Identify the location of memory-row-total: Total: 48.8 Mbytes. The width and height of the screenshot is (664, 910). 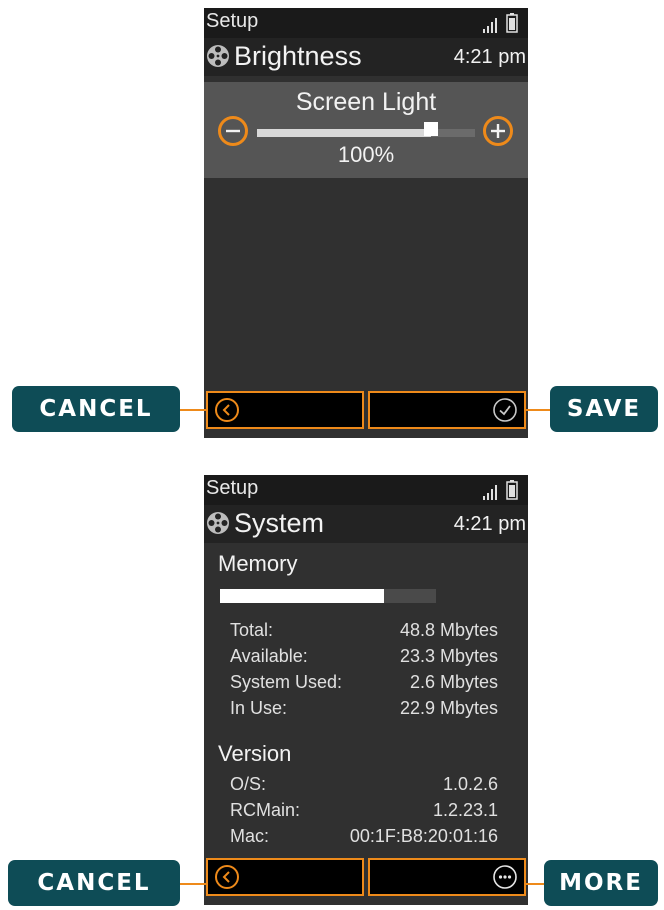
(364, 630).